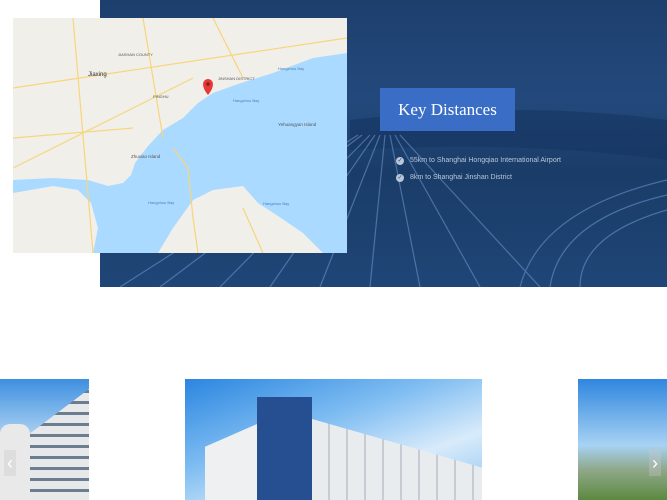 The height and width of the screenshot is (500, 667). I want to click on carousel-image-right, so click(622, 439).